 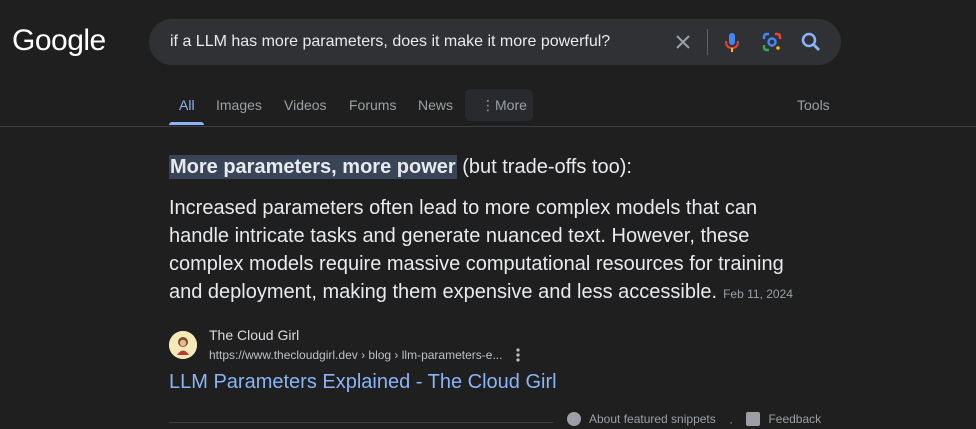 What do you see at coordinates (518, 355) in the screenshot?
I see `more-options-icon` at bounding box center [518, 355].